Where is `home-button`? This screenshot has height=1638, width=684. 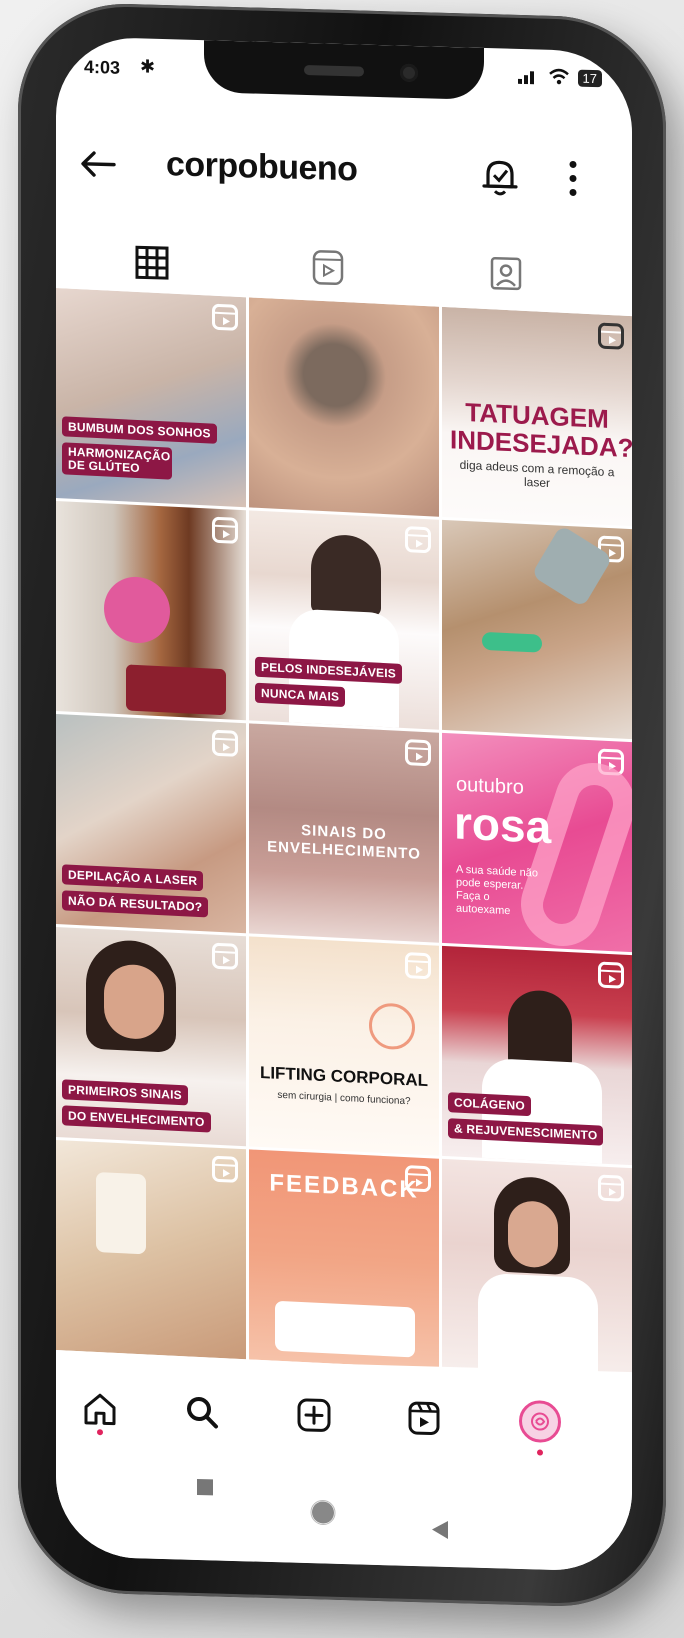
home-button is located at coordinates (323, 1515).